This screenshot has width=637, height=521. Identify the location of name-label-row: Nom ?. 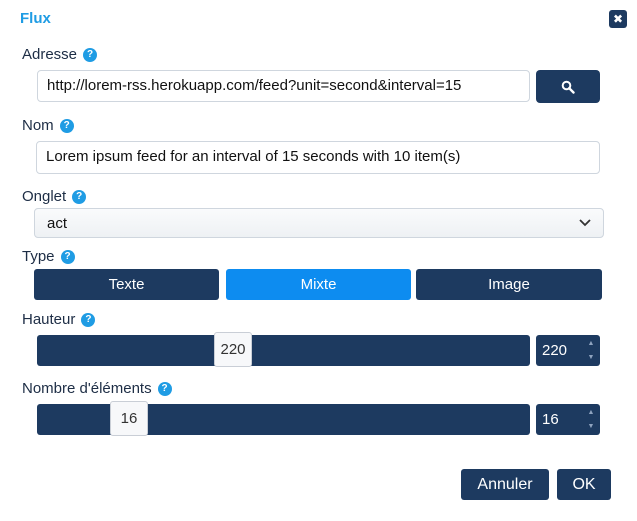
(48, 125).